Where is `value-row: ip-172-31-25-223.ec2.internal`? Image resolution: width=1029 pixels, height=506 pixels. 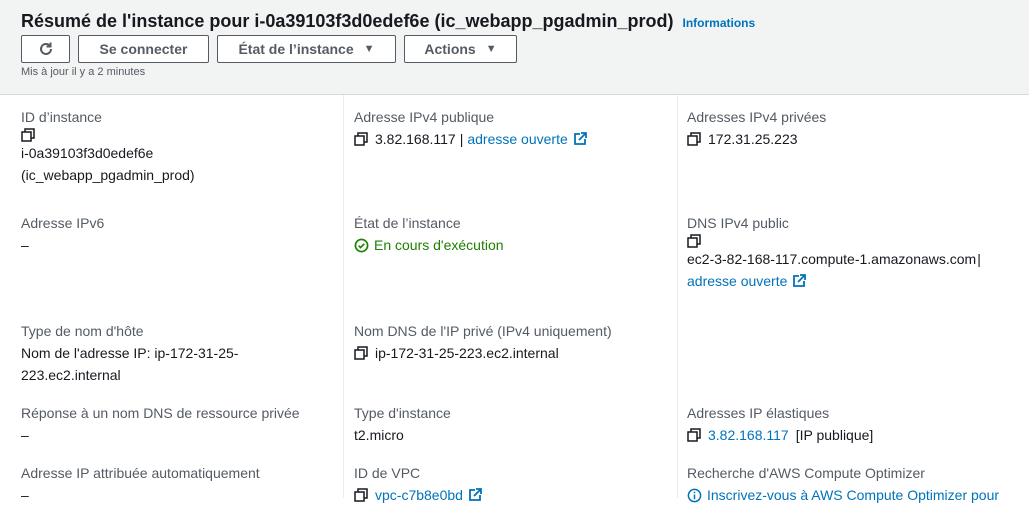
value-row: ip-172-31-25-223.ec2.internal is located at coordinates (483, 353).